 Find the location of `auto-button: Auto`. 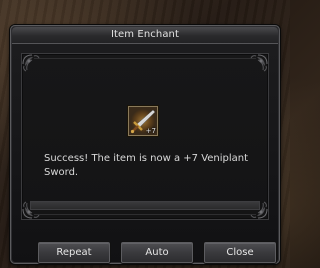

auto-button: Auto is located at coordinates (157, 252).